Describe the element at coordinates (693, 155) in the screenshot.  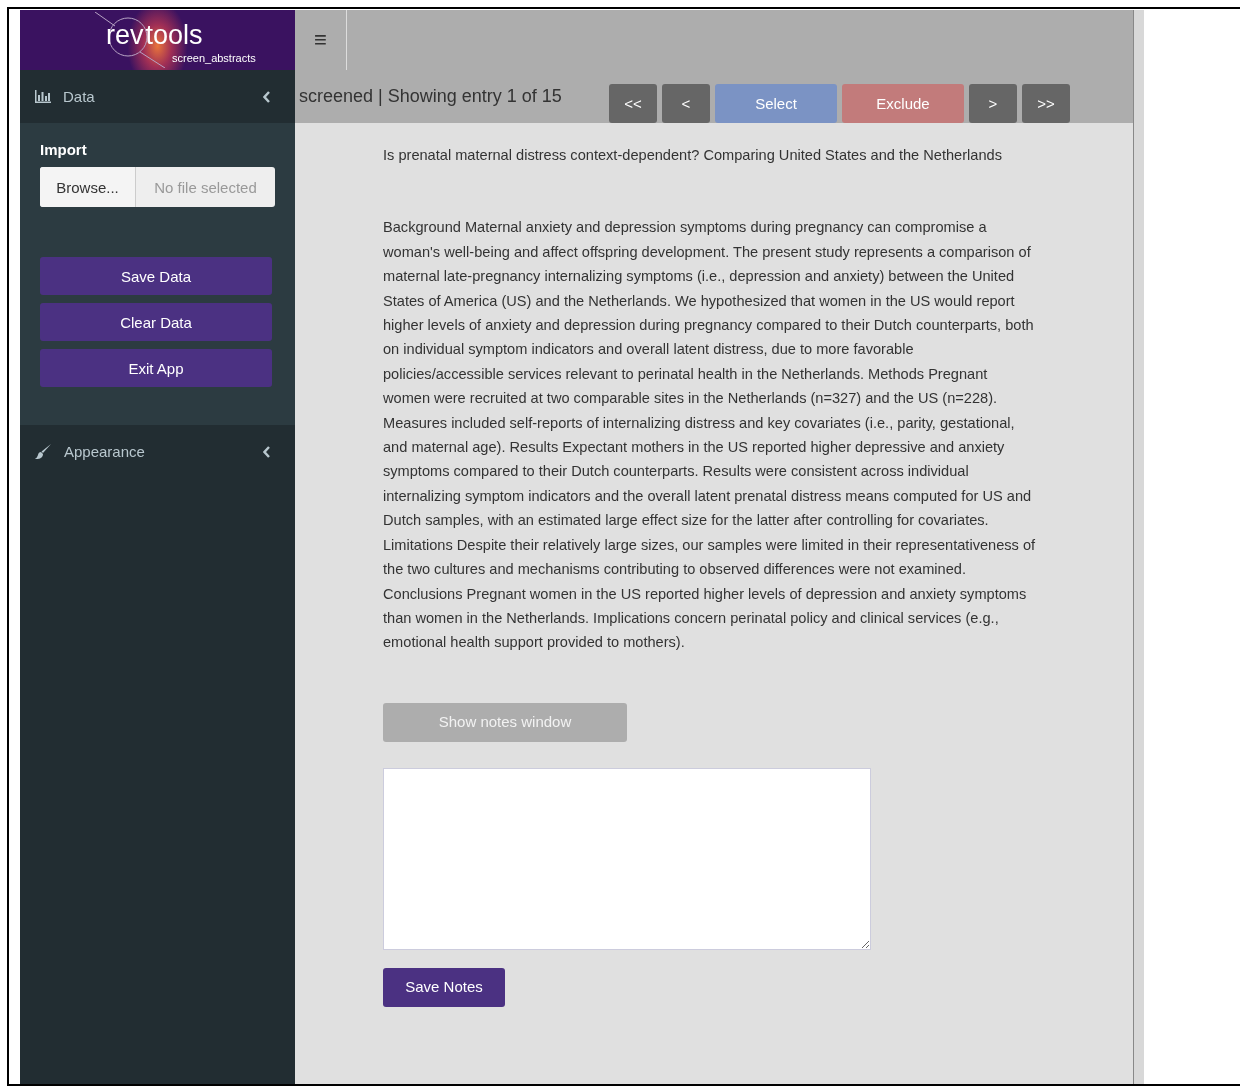
I see `article-title: Is prenatal maternal distress context-dependent? Comparing United States and the Netherlands` at that location.